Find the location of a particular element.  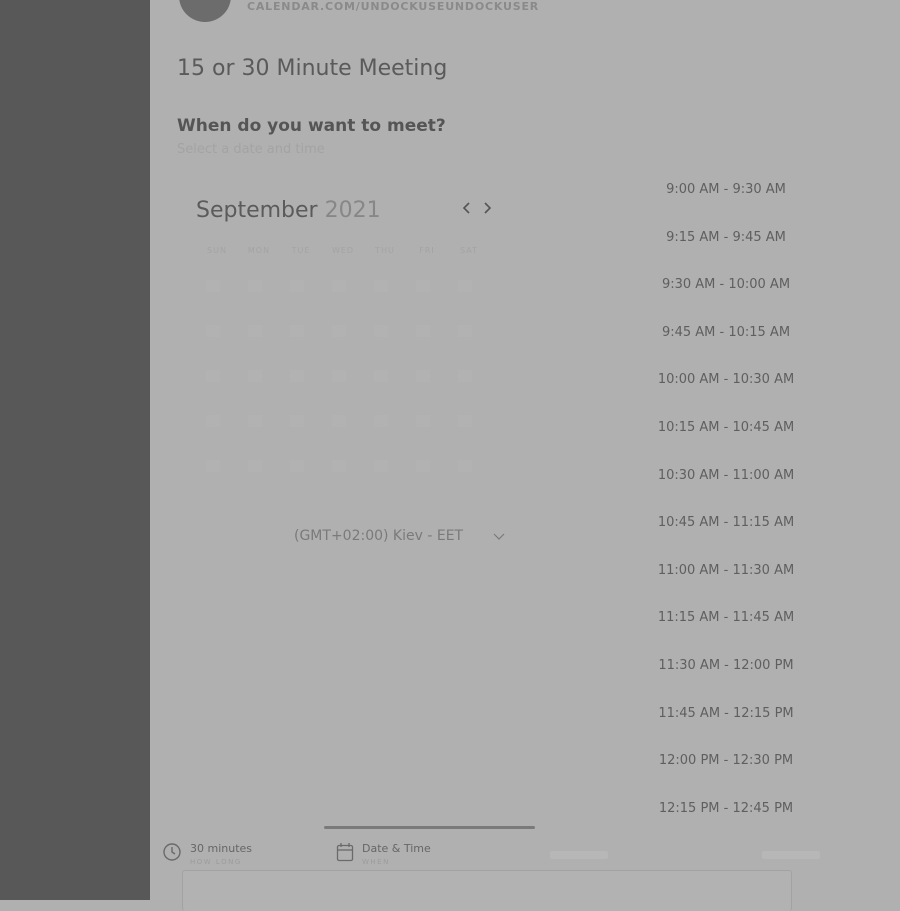

step-date-time: Date & Time WHEN is located at coordinates (383, 855).